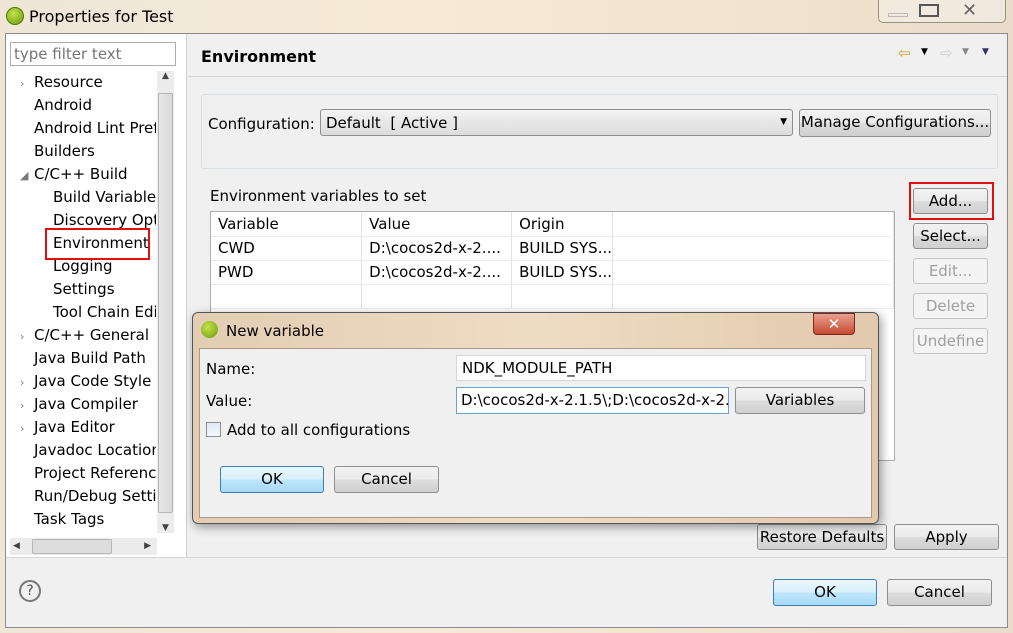  What do you see at coordinates (275, 331) in the screenshot?
I see `dialog-title: New variable` at bounding box center [275, 331].